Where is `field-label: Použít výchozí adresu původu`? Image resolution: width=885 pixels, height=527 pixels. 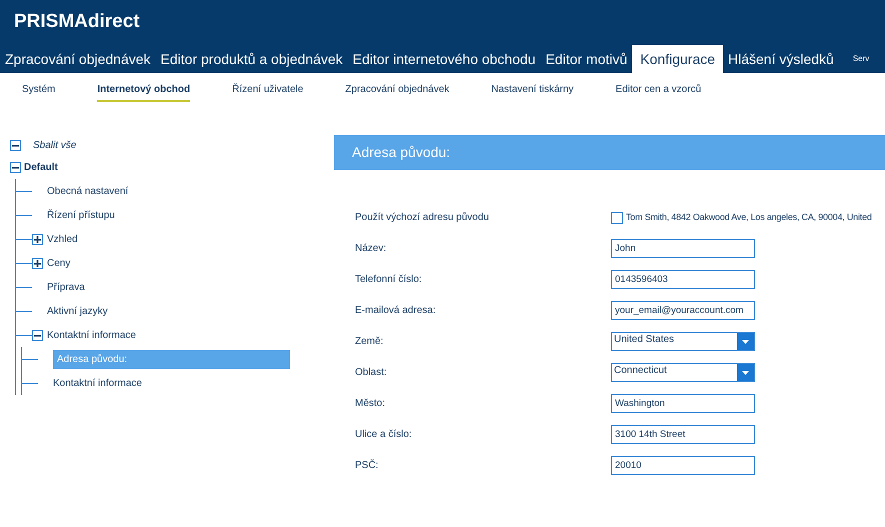
field-label: Použít výchozí adresu původu is located at coordinates (422, 218).